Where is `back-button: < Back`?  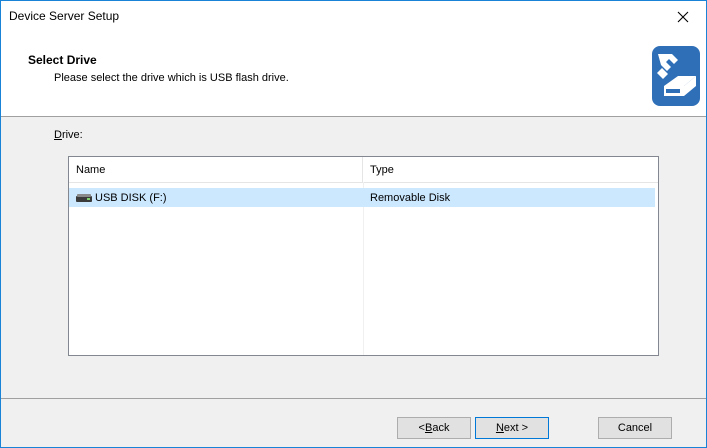
back-button: < Back is located at coordinates (434, 428).